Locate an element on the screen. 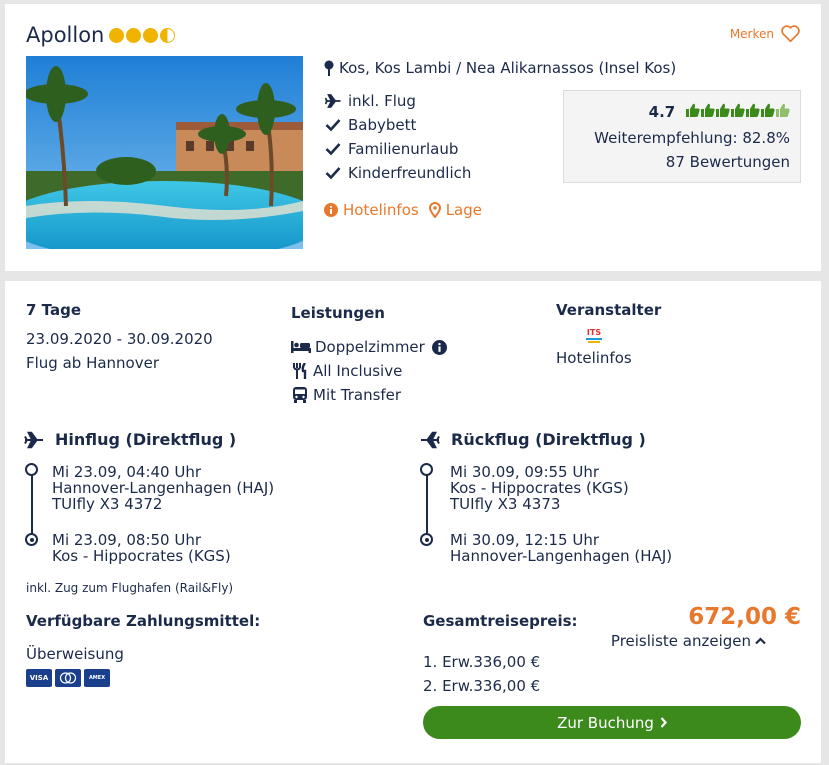 Image resolution: width=829 pixels, height=765 pixels. heart-icon is located at coordinates (790, 34).